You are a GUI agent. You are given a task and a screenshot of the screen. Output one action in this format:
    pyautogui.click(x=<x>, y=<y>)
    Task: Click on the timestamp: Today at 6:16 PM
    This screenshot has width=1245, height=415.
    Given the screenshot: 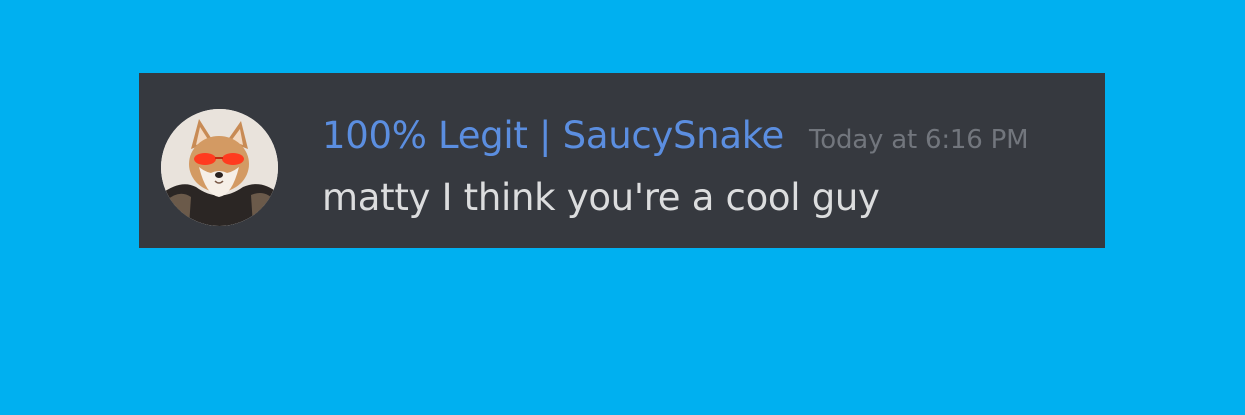 What is the action you would take?
    pyautogui.click(x=918, y=140)
    